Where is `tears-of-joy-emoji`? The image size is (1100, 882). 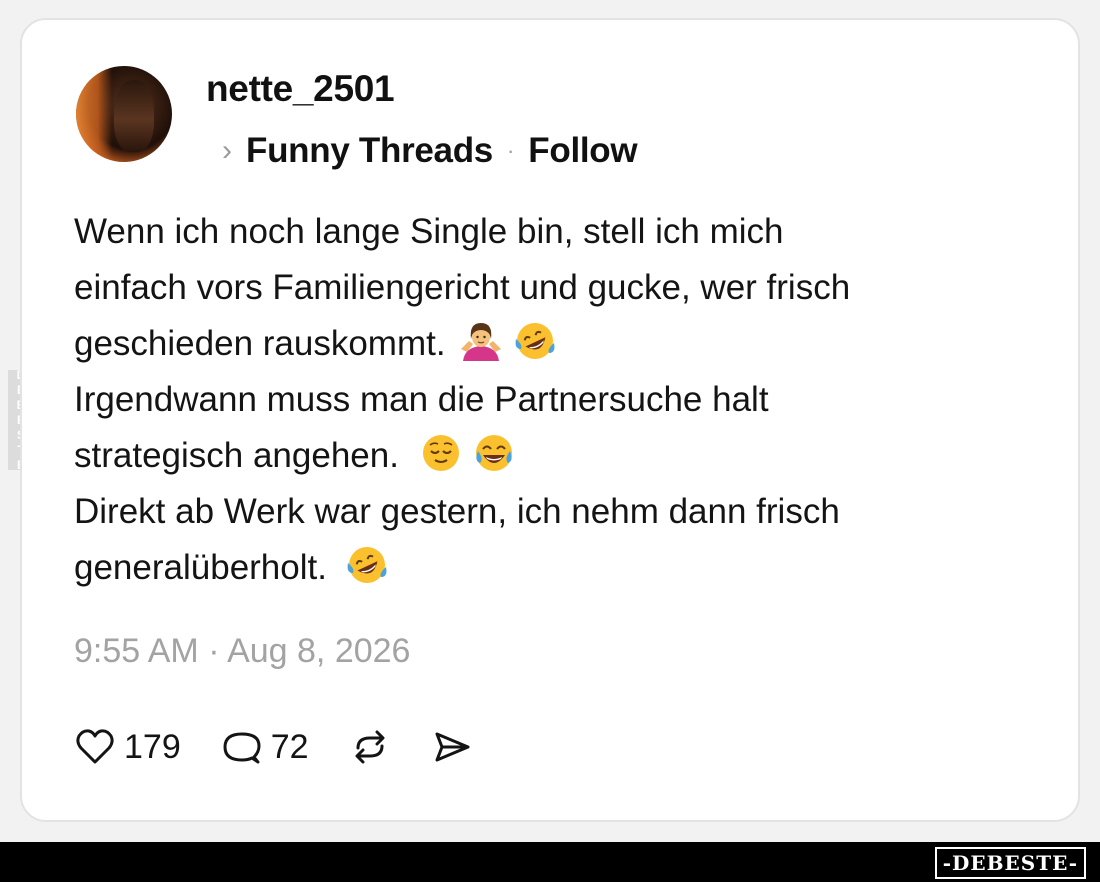
tears-of-joy-emoji is located at coordinates (494, 453).